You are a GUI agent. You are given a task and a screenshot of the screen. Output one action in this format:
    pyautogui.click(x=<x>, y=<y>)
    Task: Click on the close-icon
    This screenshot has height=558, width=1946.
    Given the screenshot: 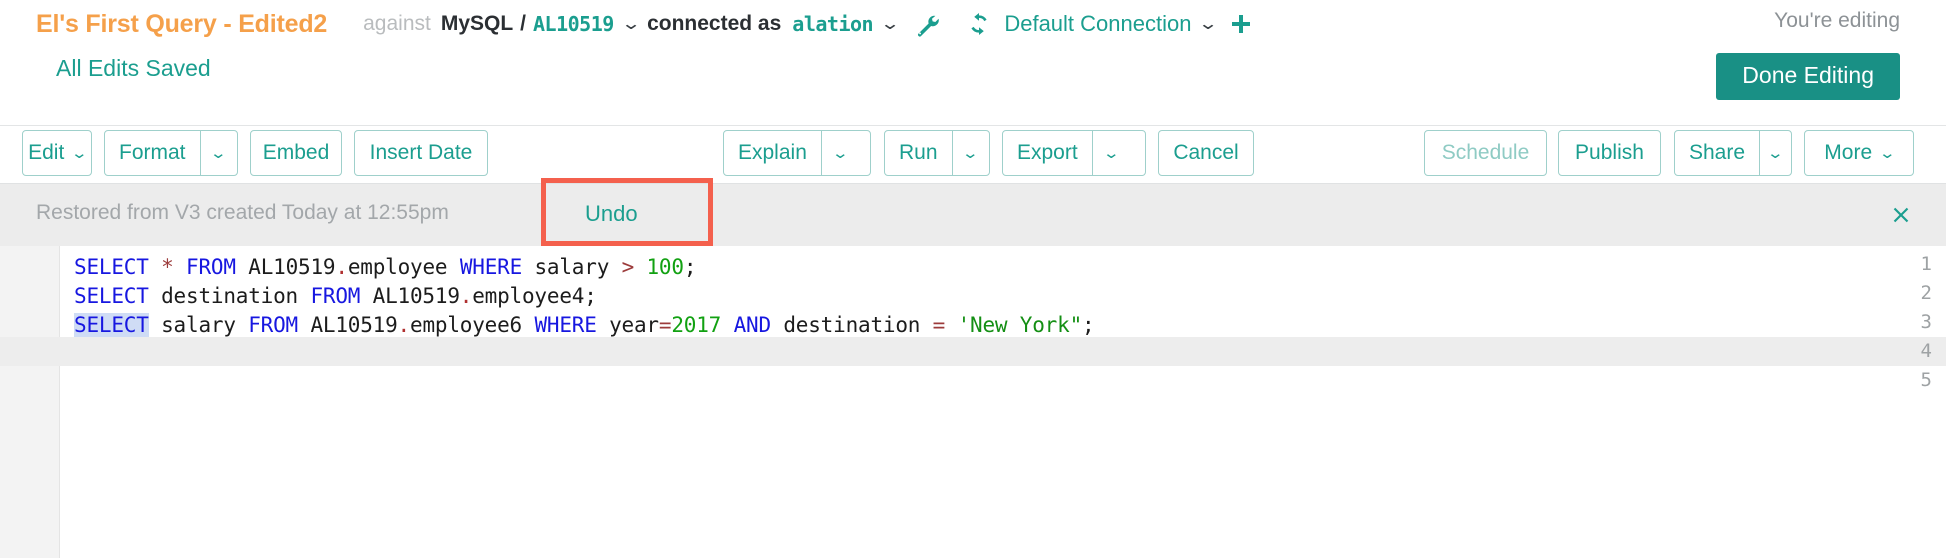 What is the action you would take?
    pyautogui.click(x=1901, y=215)
    